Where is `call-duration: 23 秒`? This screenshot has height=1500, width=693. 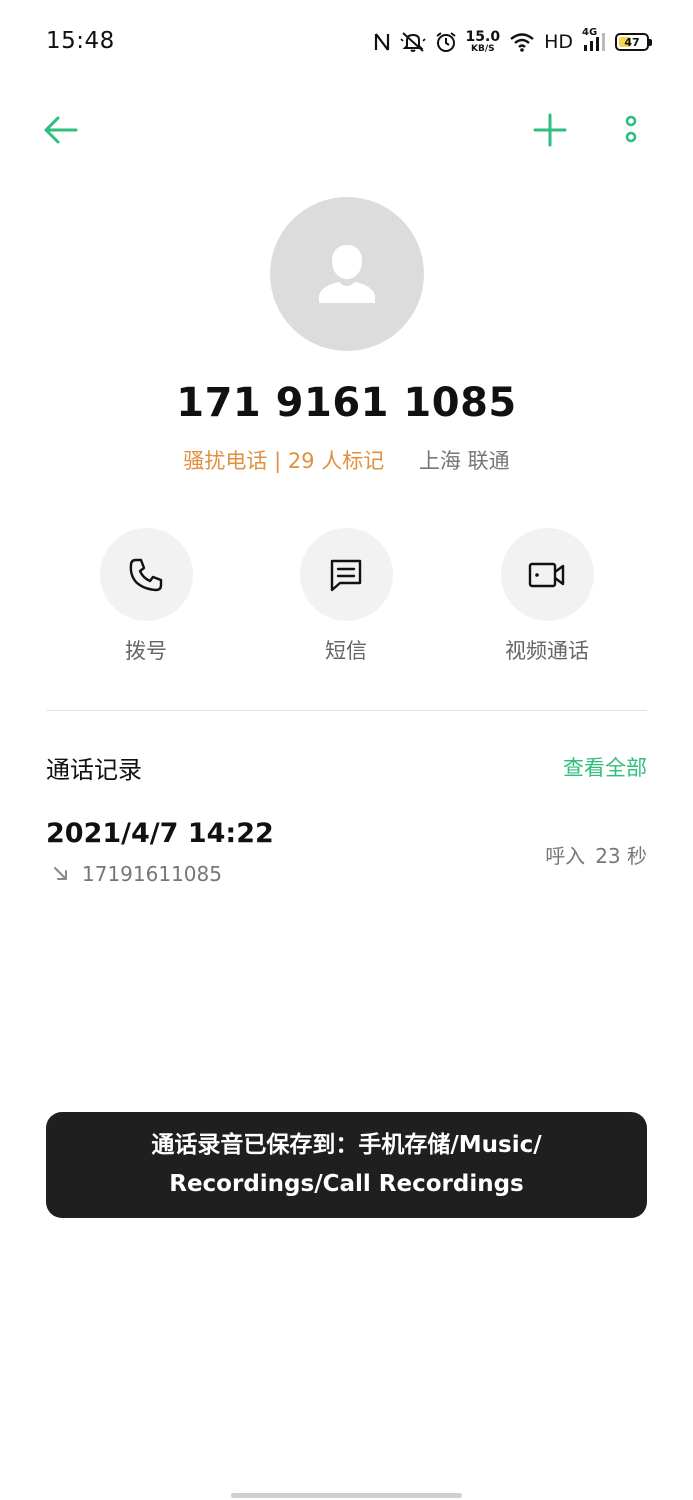
call-duration: 23 秒 is located at coordinates (621, 856).